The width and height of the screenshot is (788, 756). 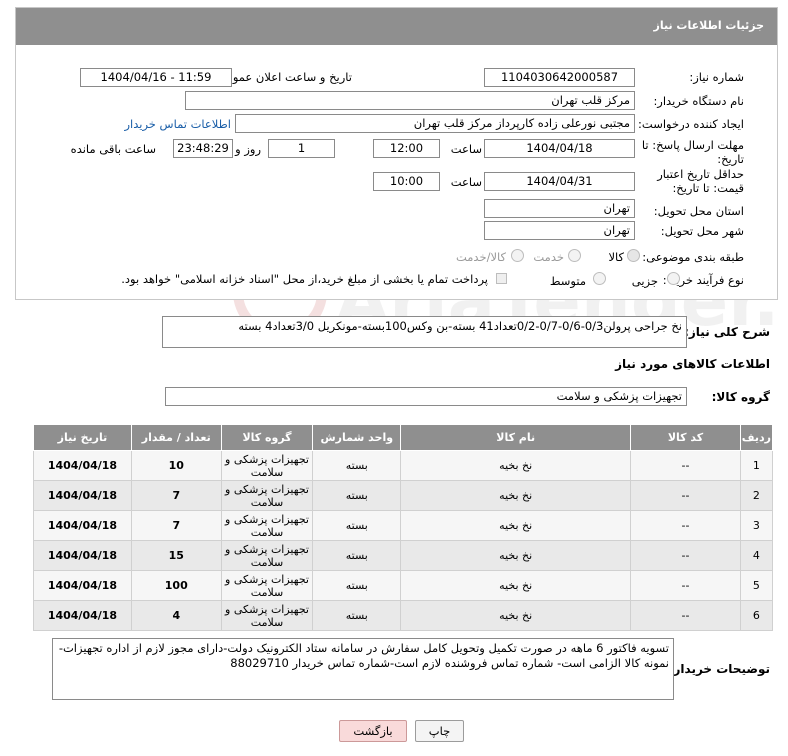 What do you see at coordinates (426, 396) in the screenshot?
I see `goods-group-field: تجهیزات پزشکی و سلامت` at bounding box center [426, 396].